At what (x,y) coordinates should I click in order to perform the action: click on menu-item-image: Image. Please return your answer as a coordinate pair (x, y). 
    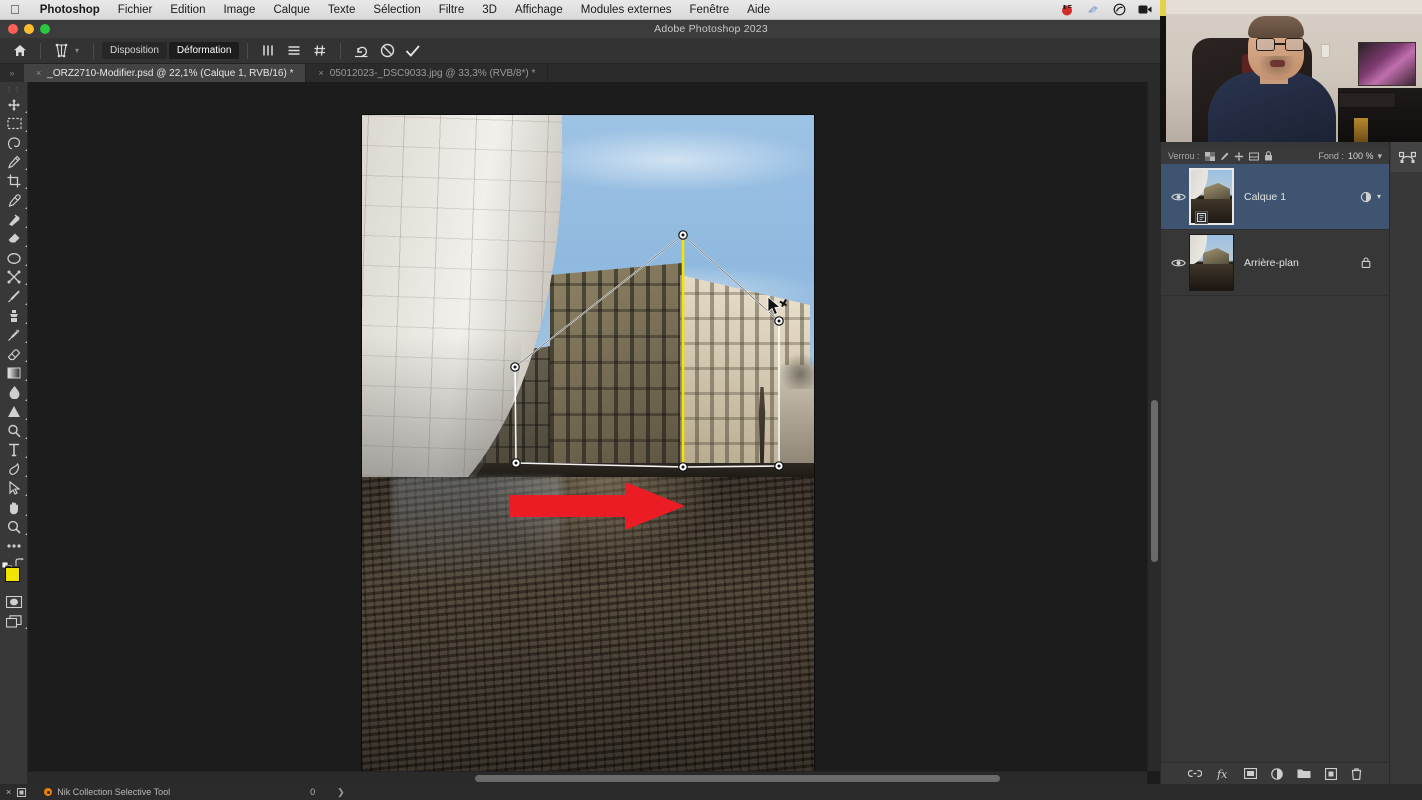
    Looking at the image, I should click on (239, 10).